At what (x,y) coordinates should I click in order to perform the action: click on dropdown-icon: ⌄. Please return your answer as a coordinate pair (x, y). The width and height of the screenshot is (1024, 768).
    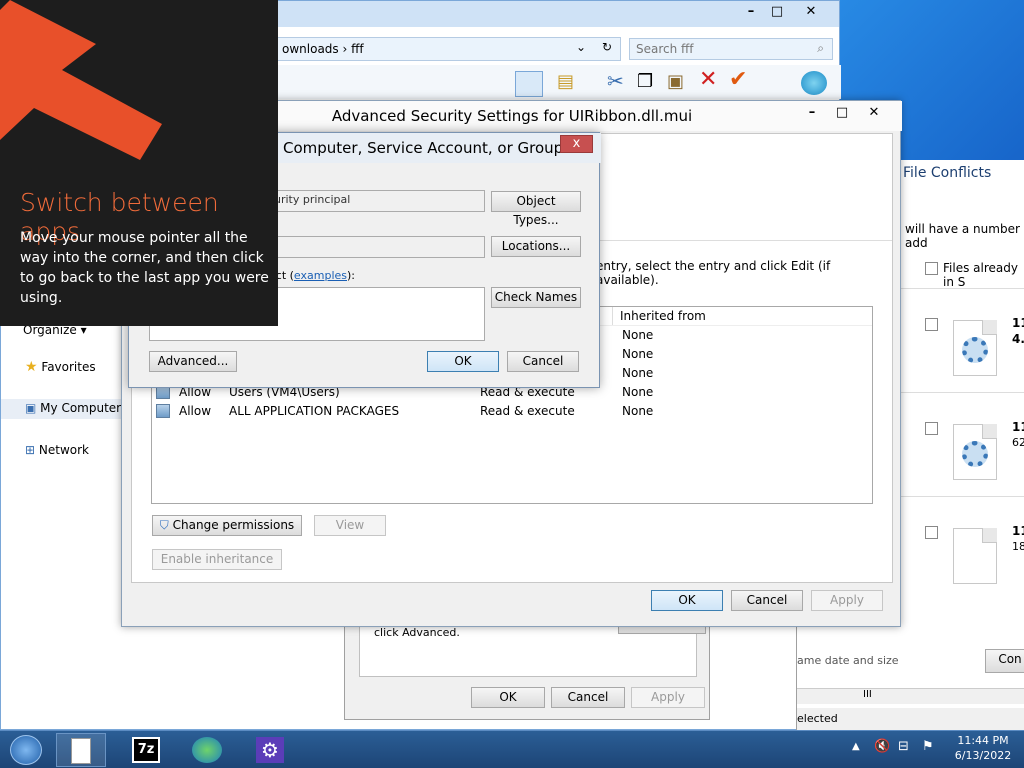
    Looking at the image, I should click on (581, 47).